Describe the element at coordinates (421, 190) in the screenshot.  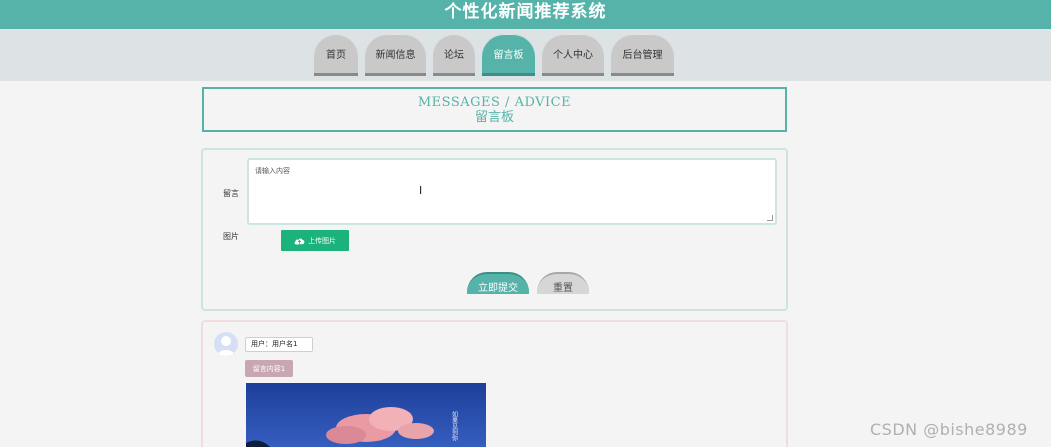
I see `text-cursor-icon: I` at that location.